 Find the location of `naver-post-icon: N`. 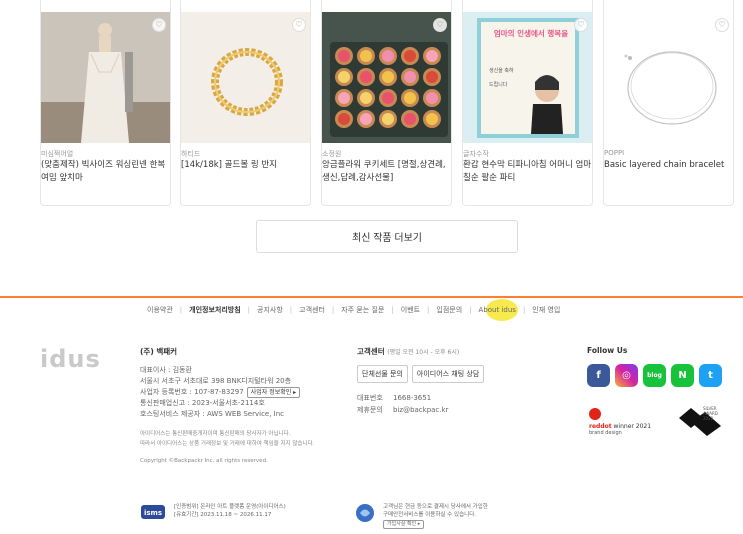

naver-post-icon: N is located at coordinates (682, 375).